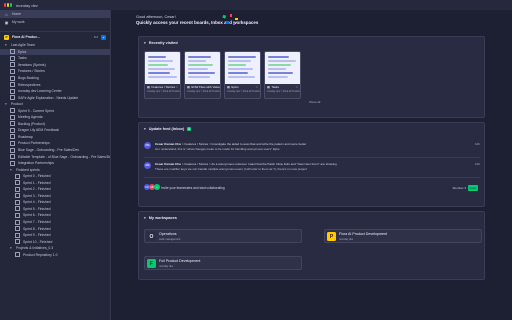  Describe the element at coordinates (223, 236) in the screenshot. I see `workspace-card: O Operations work management` at that location.